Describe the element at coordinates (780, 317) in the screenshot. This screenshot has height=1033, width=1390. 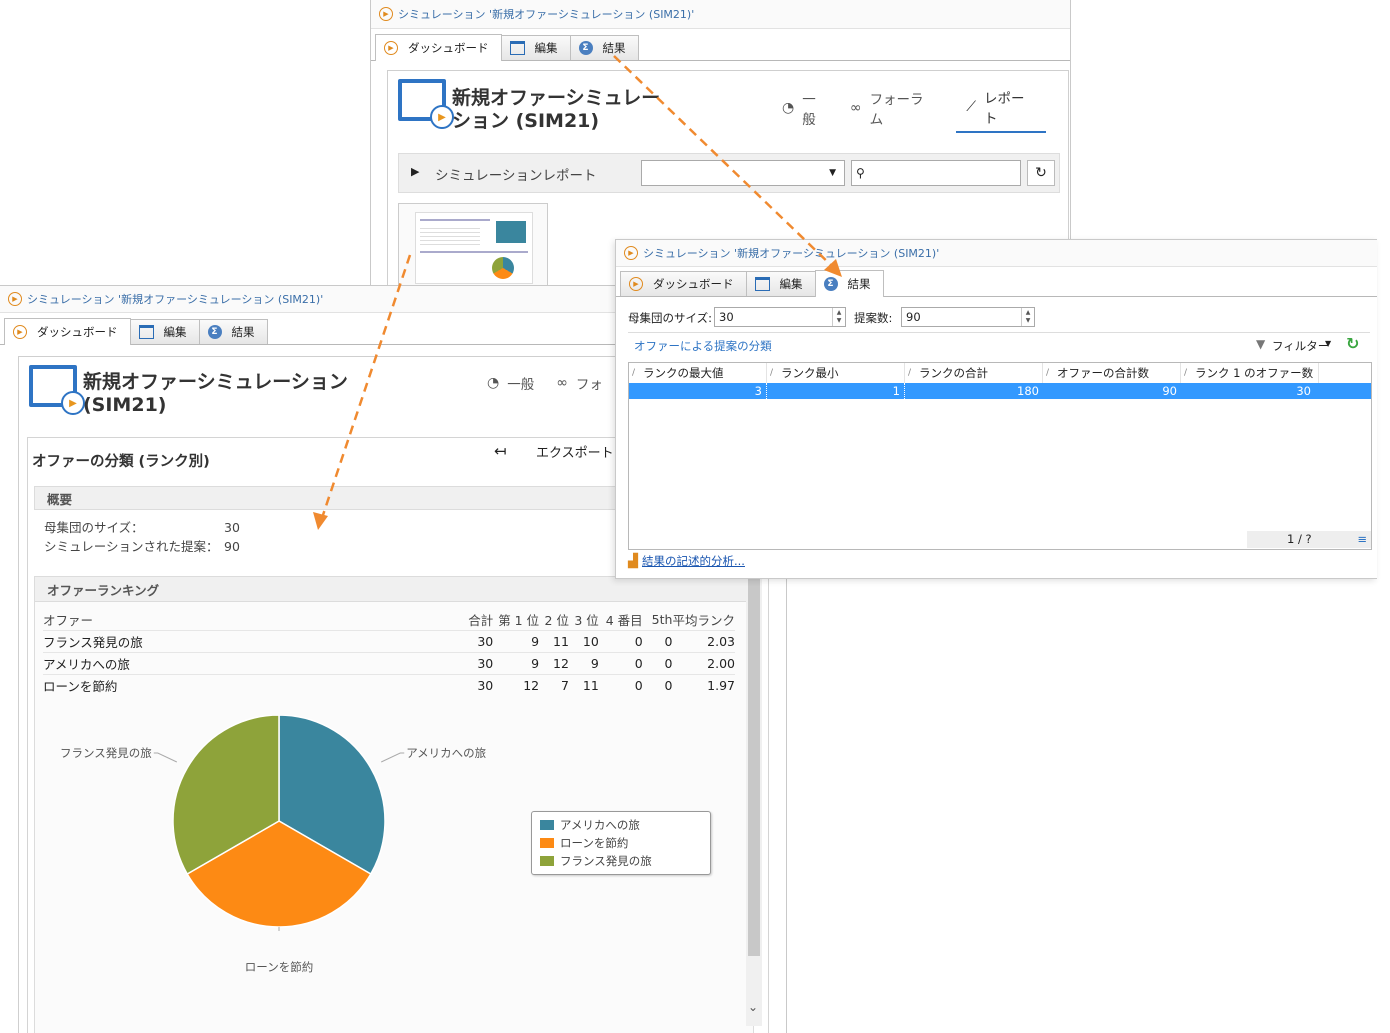
I see `population-stepper: 30 ▲ ▼` at that location.